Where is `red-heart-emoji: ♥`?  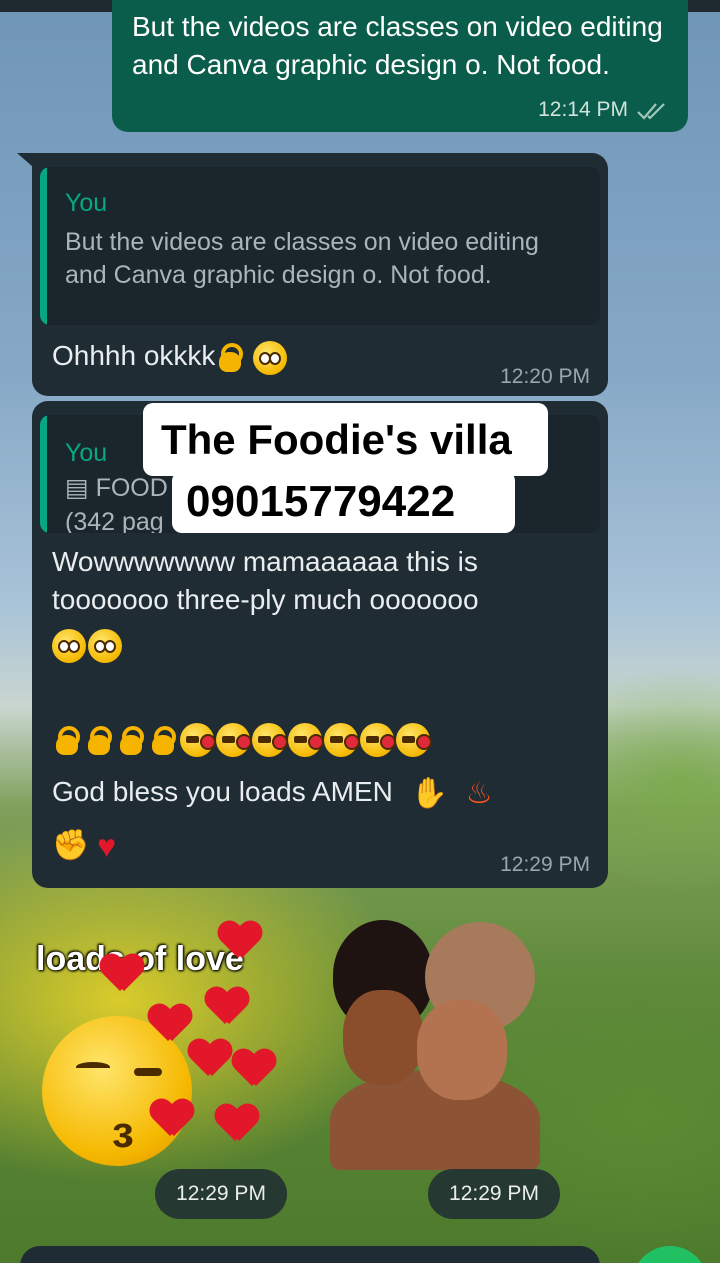
red-heart-emoji: ♥ is located at coordinates (107, 845).